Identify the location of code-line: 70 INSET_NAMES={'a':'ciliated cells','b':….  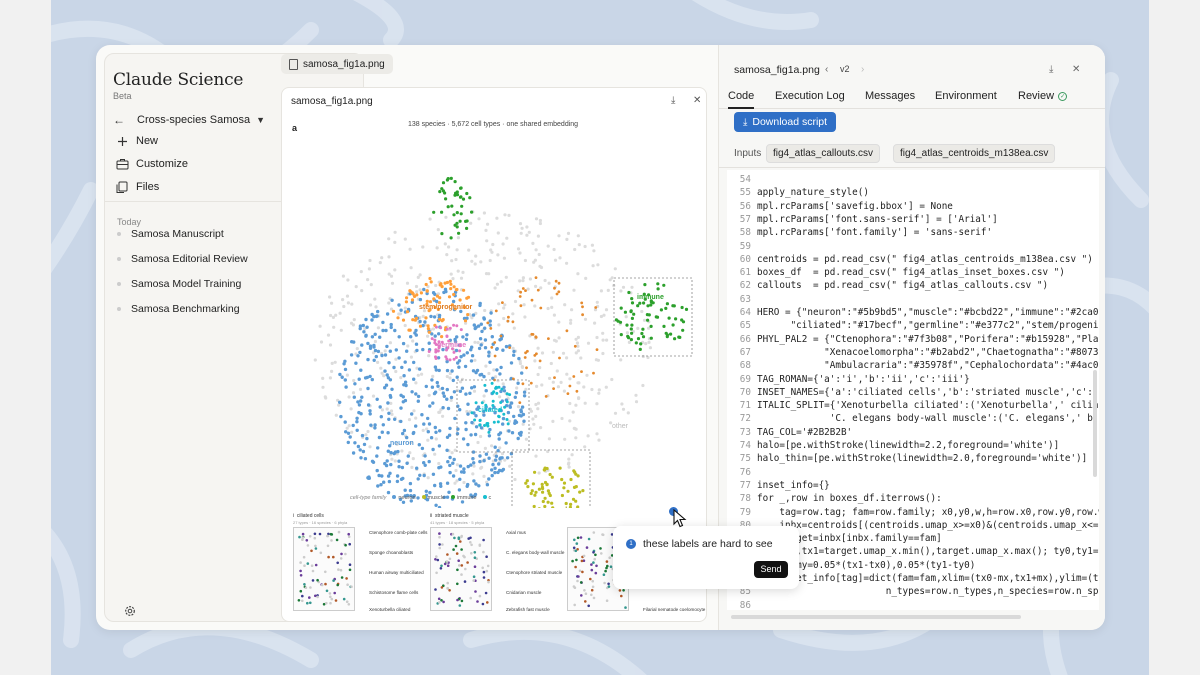
(913, 393).